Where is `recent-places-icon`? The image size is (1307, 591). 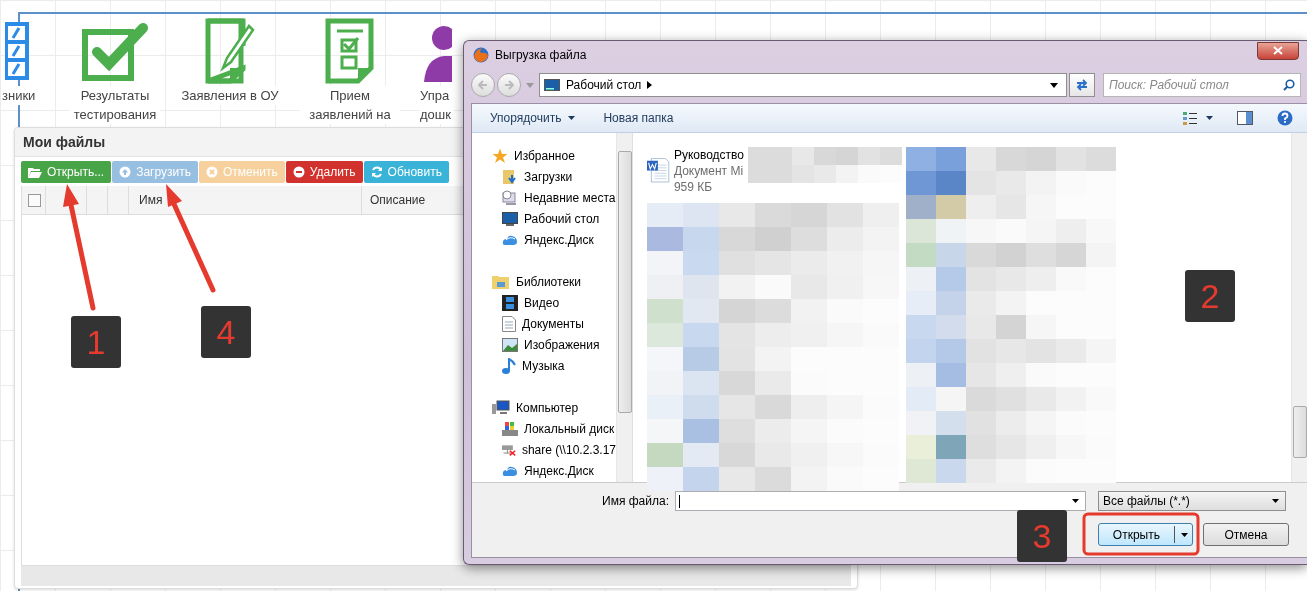
recent-places-icon is located at coordinates (510, 197).